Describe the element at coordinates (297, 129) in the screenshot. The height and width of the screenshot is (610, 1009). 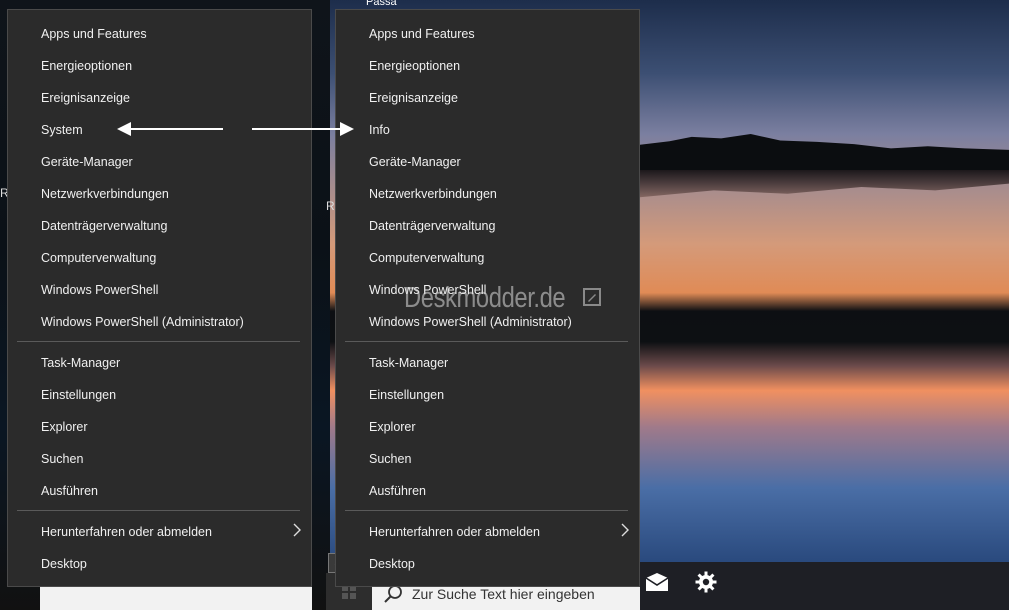
I see `annotation-arrow-right-shaft` at that location.